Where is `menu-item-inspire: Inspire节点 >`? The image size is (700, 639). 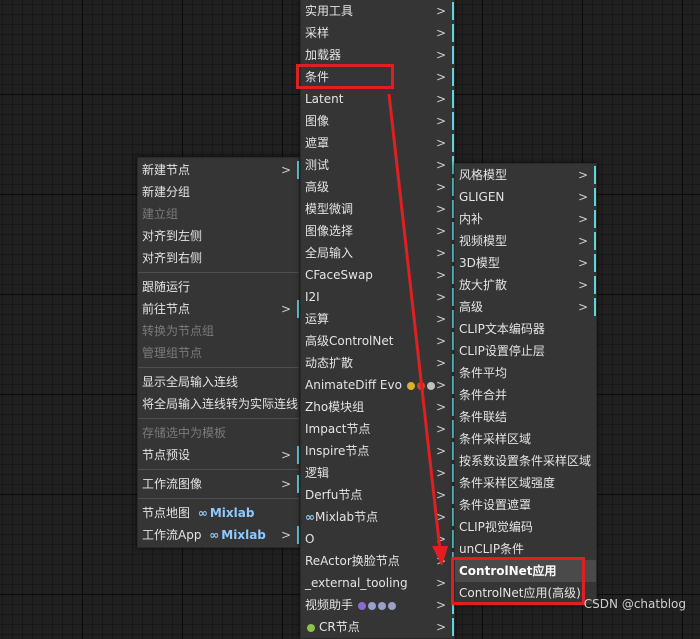 menu-item-inspire: Inspire节点 > is located at coordinates (377, 451).